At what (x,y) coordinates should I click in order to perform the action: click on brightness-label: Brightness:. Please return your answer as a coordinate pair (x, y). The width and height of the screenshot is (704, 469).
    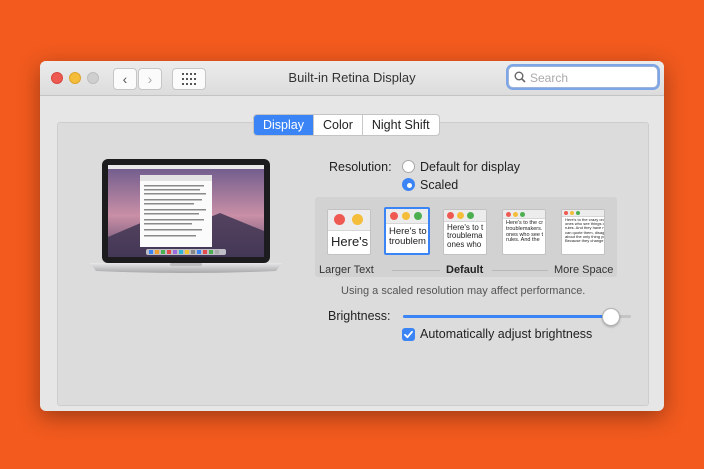
    Looking at the image, I should click on (359, 316).